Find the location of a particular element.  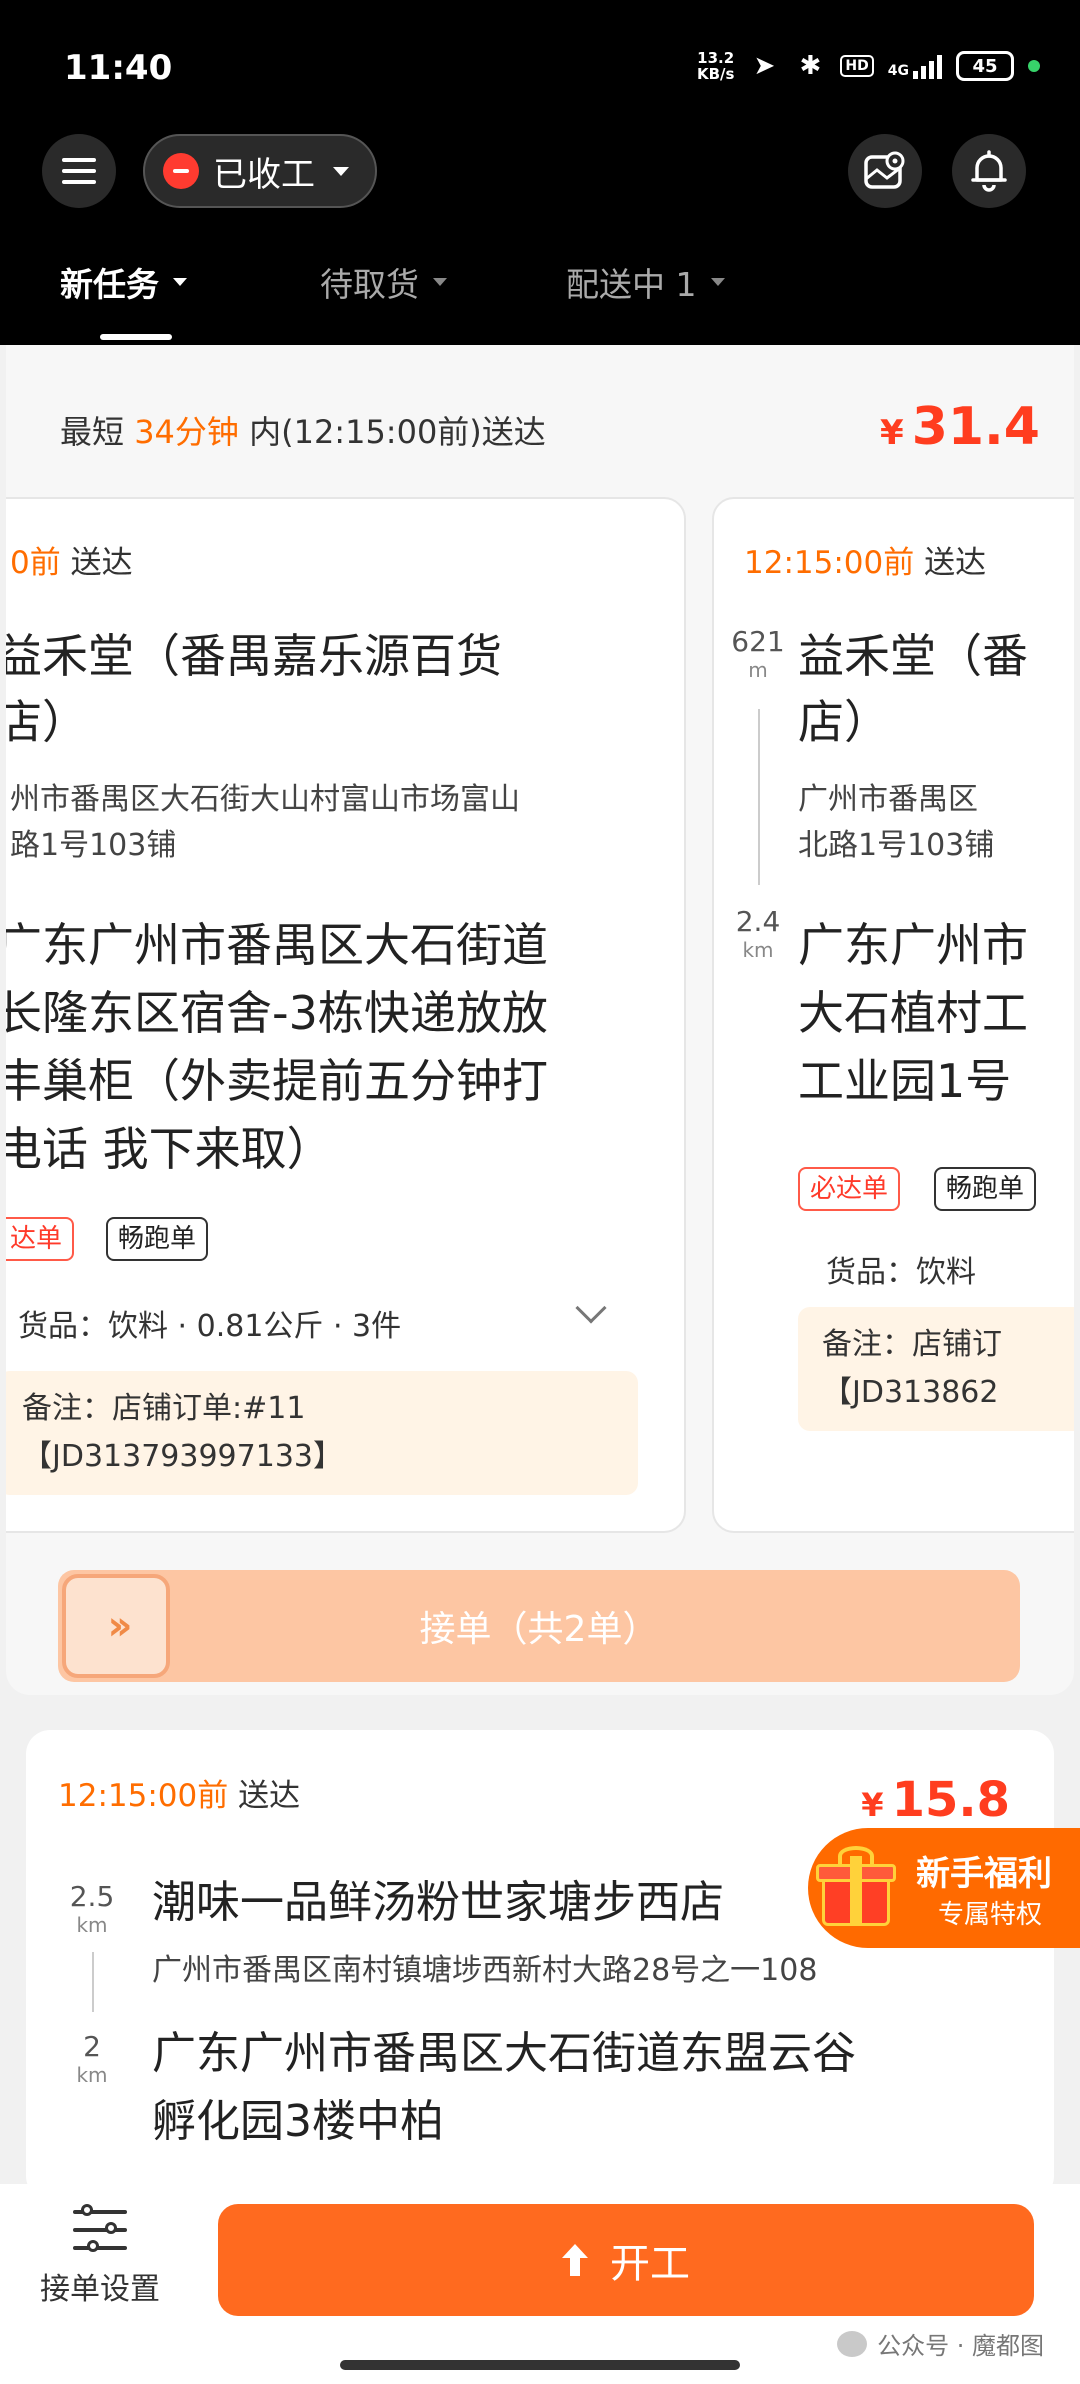

status-bar: 11:40 13.2 KB/s ➤ ✱ HD 4G 45 is located at coordinates (540, 70).